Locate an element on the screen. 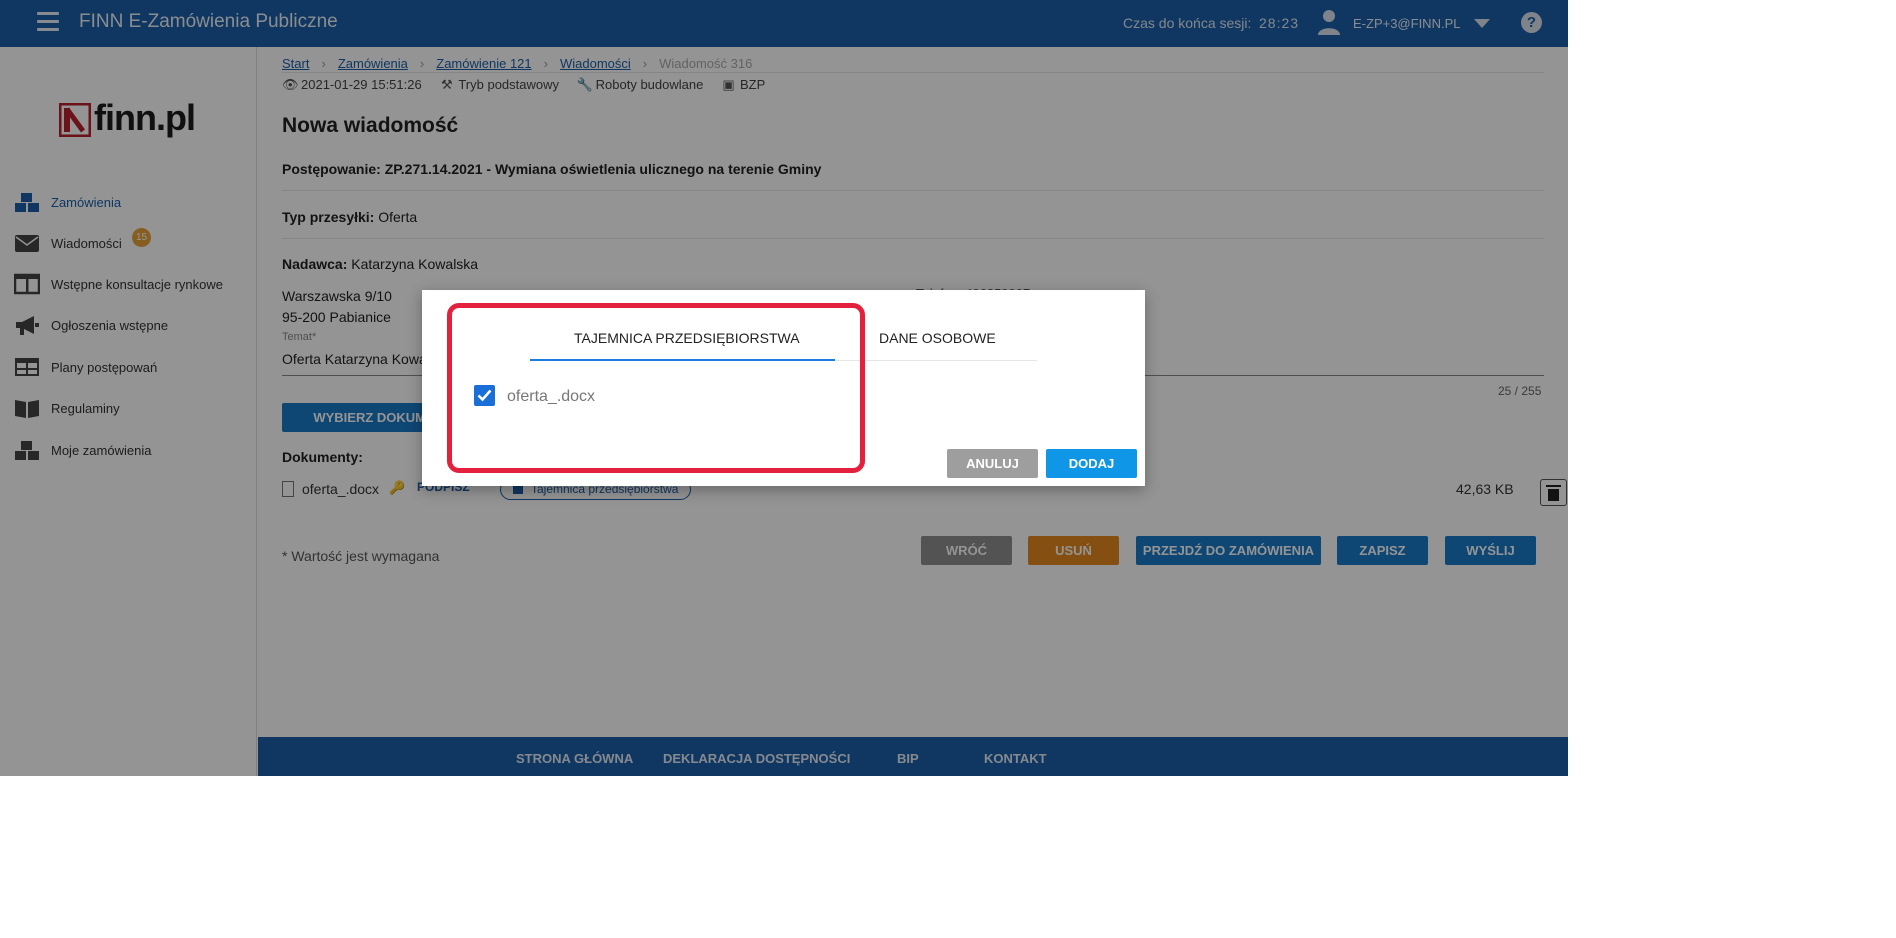 The height and width of the screenshot is (938, 1896). cancel-button: ANULUJ is located at coordinates (992, 463).